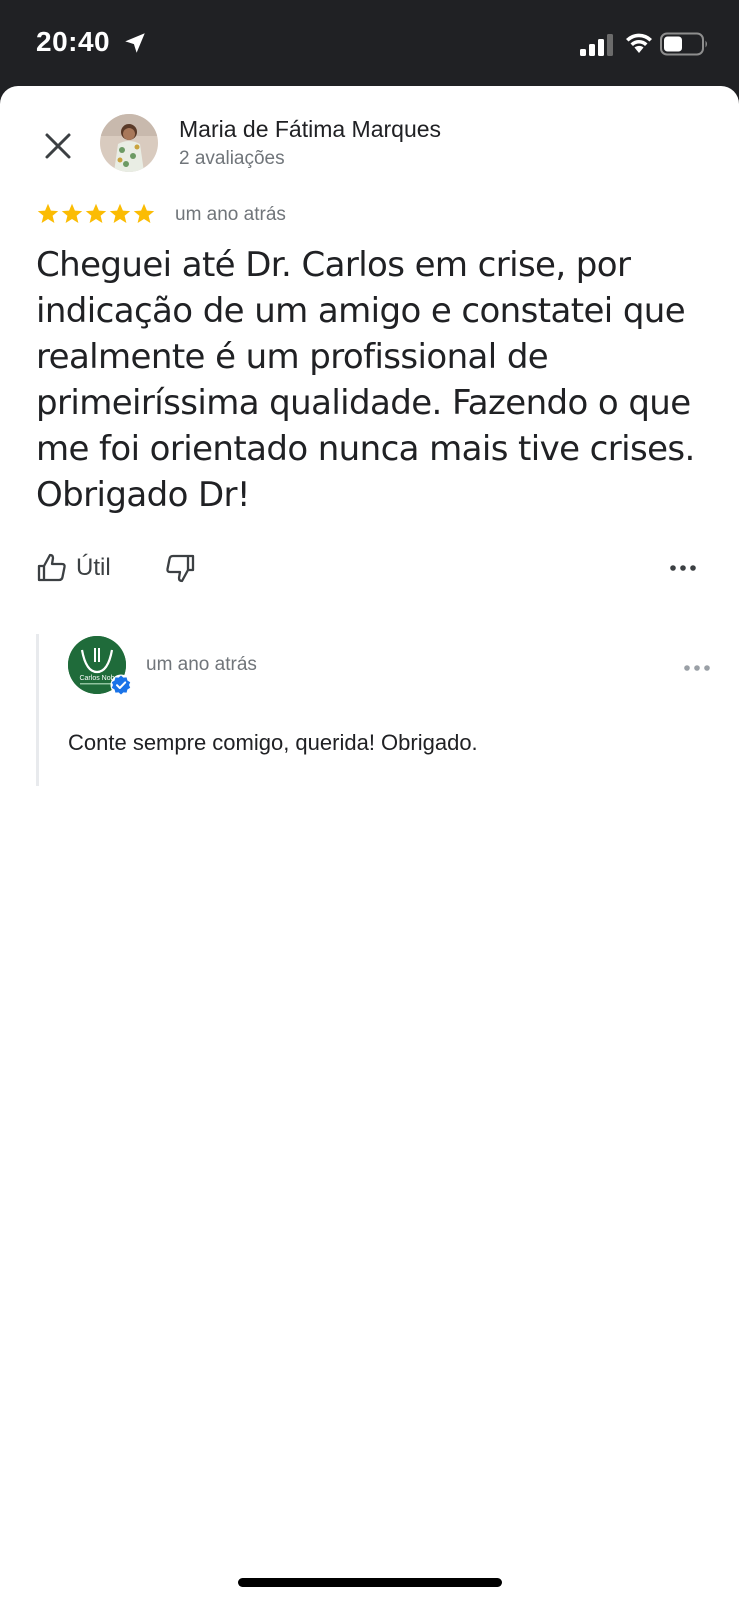  Describe the element at coordinates (232, 158) in the screenshot. I see `reviewer-review-count: 2 avaliações` at that location.